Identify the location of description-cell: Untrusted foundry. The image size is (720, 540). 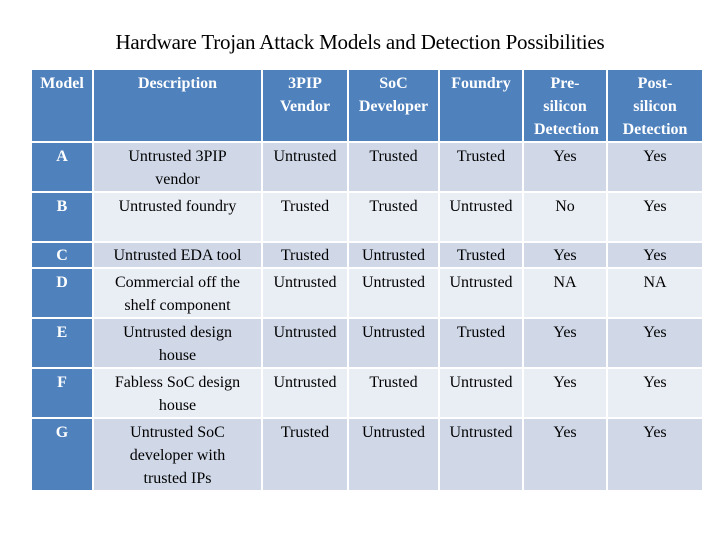
(177, 217).